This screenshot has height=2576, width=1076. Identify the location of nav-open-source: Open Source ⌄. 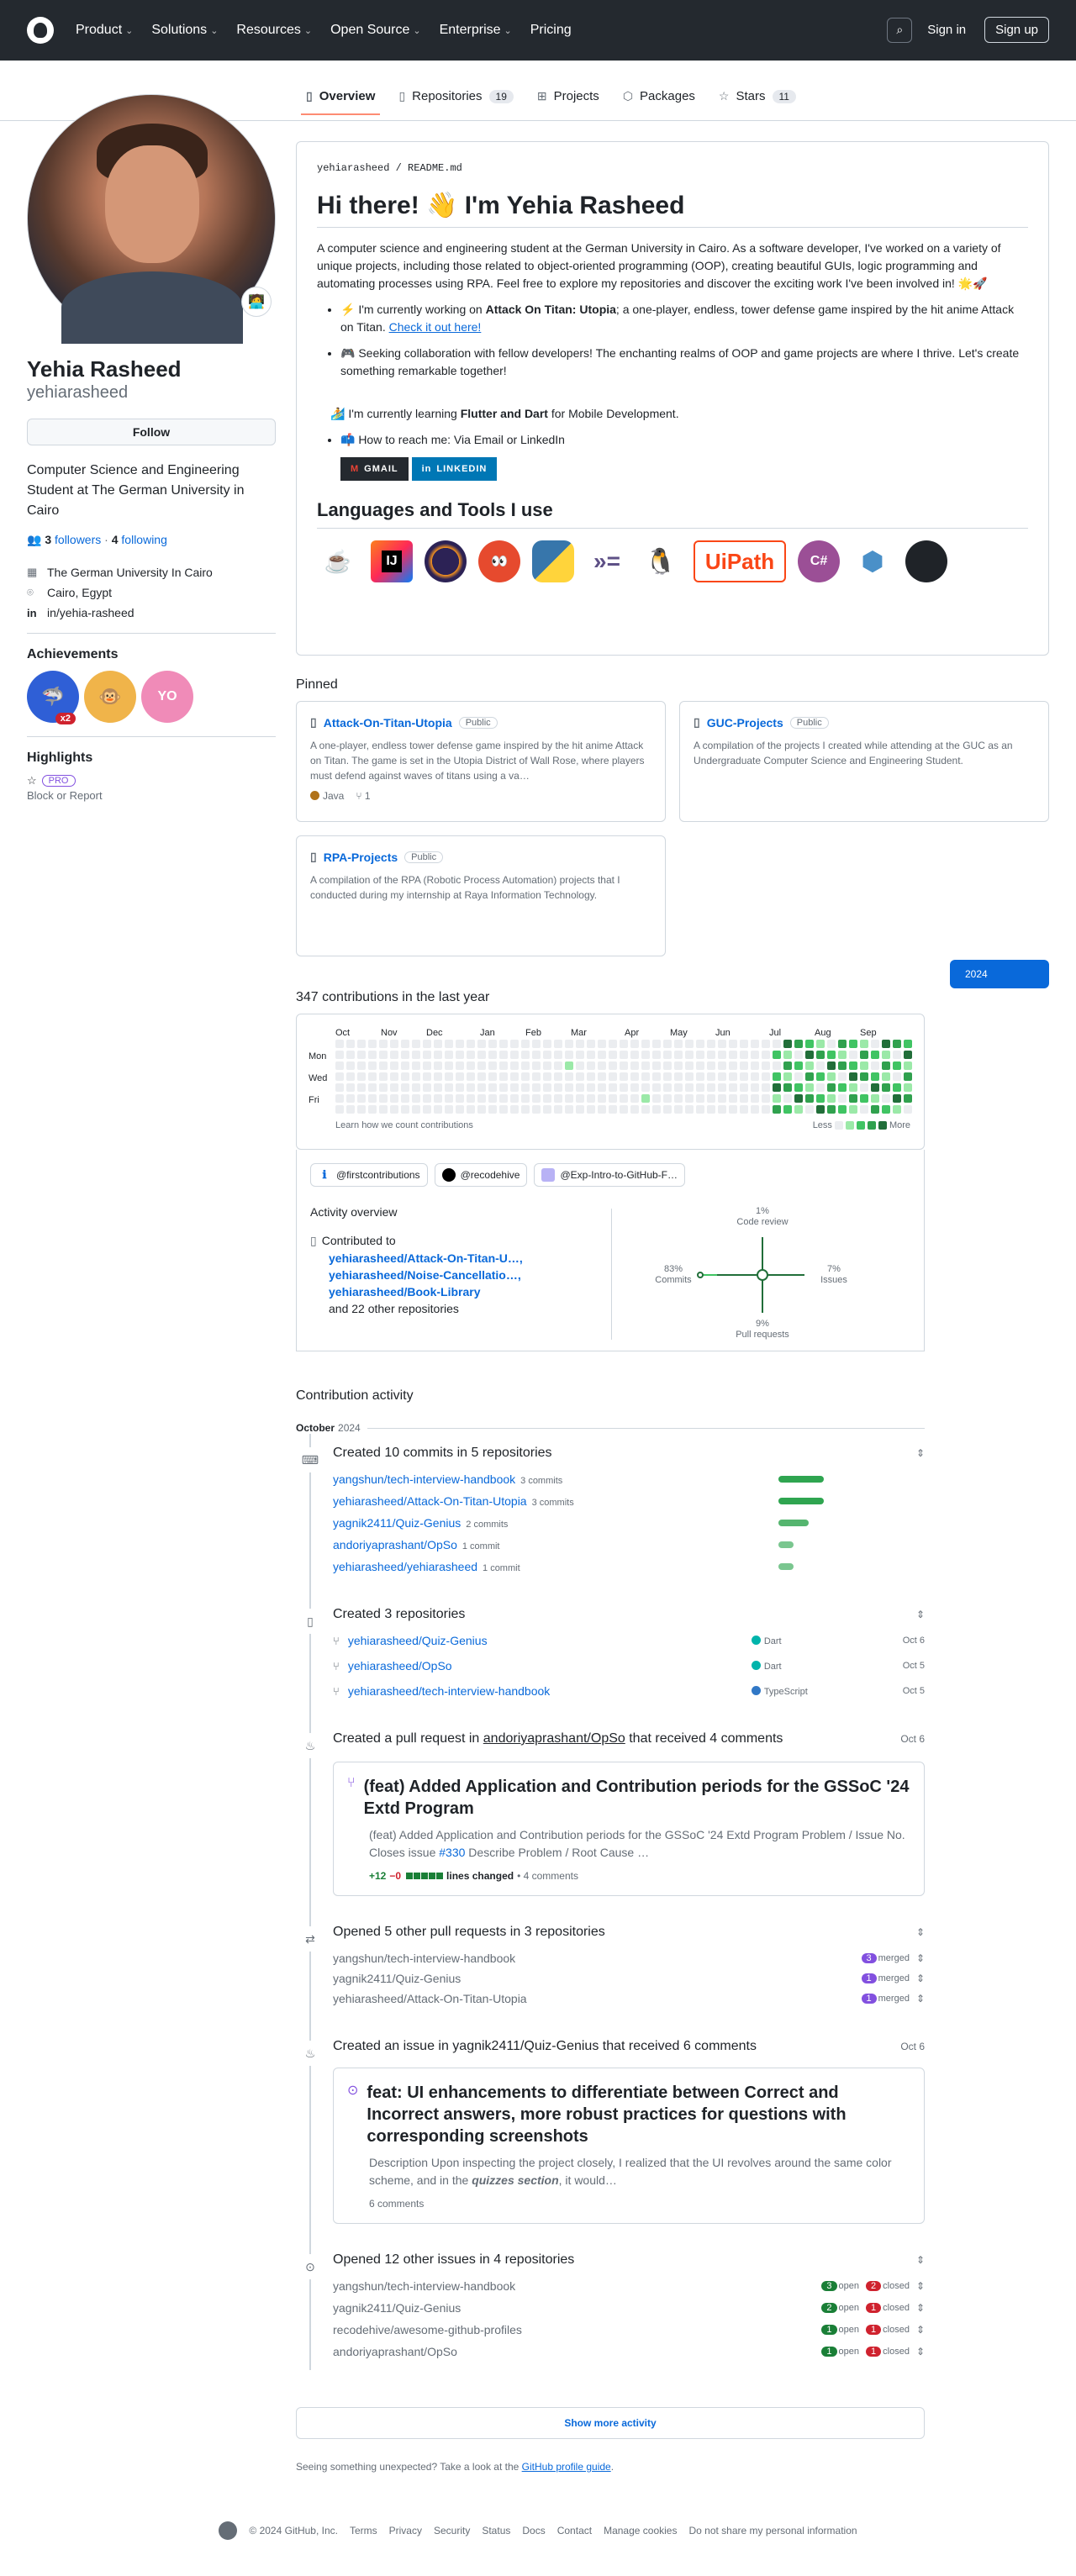
(375, 30).